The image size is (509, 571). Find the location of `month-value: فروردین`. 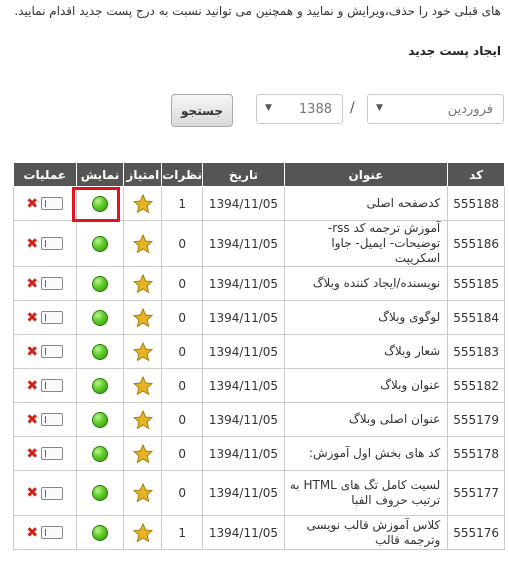

month-value: فروردین is located at coordinates (470, 109).